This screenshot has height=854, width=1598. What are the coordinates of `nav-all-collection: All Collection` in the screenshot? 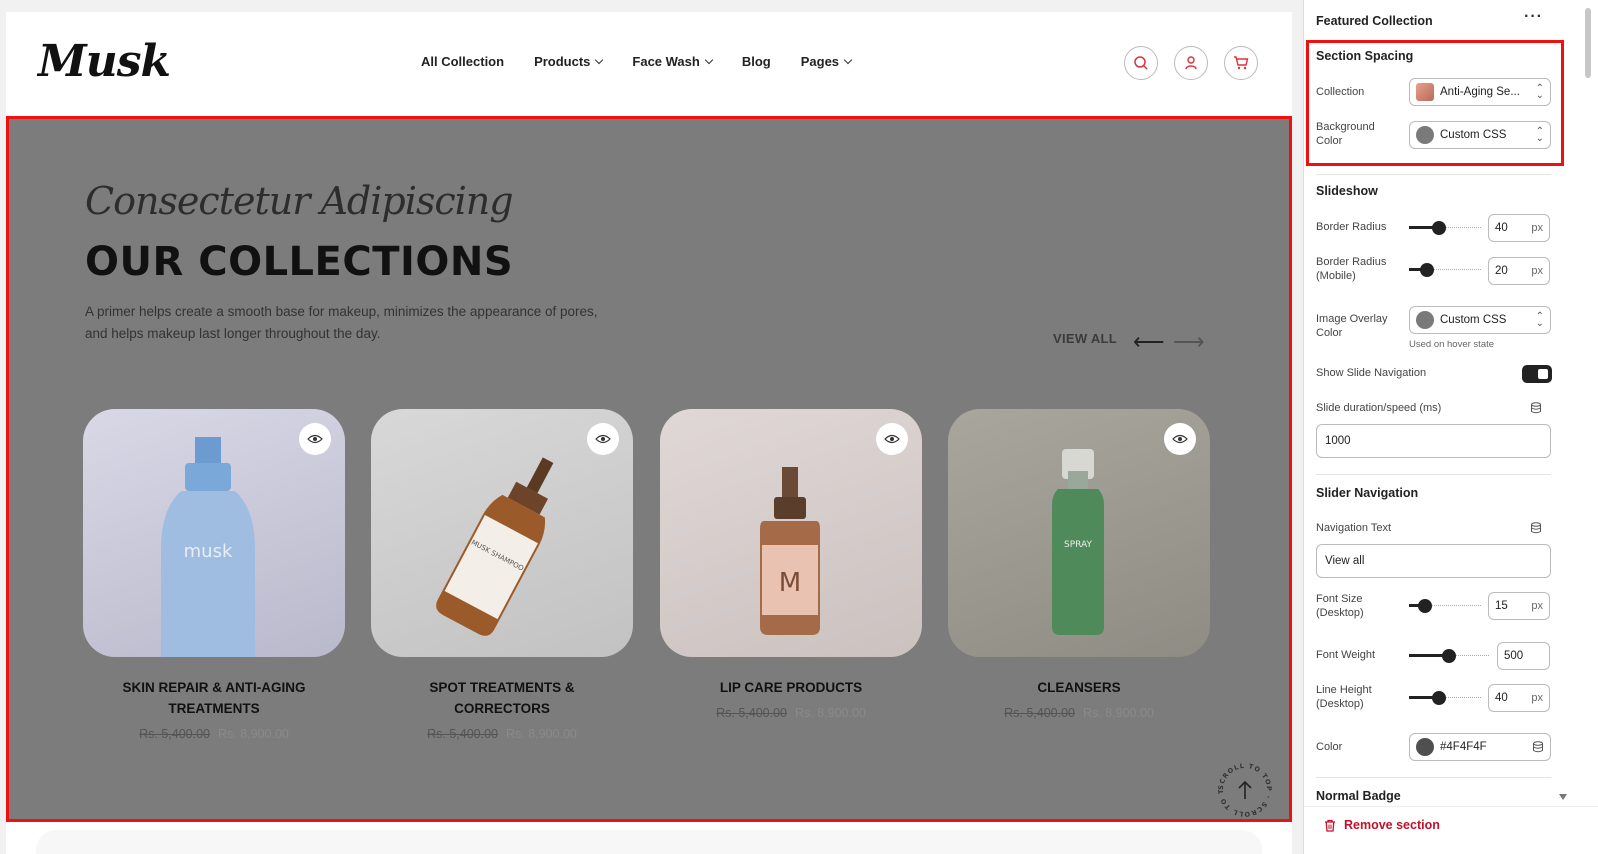 It's located at (462, 61).